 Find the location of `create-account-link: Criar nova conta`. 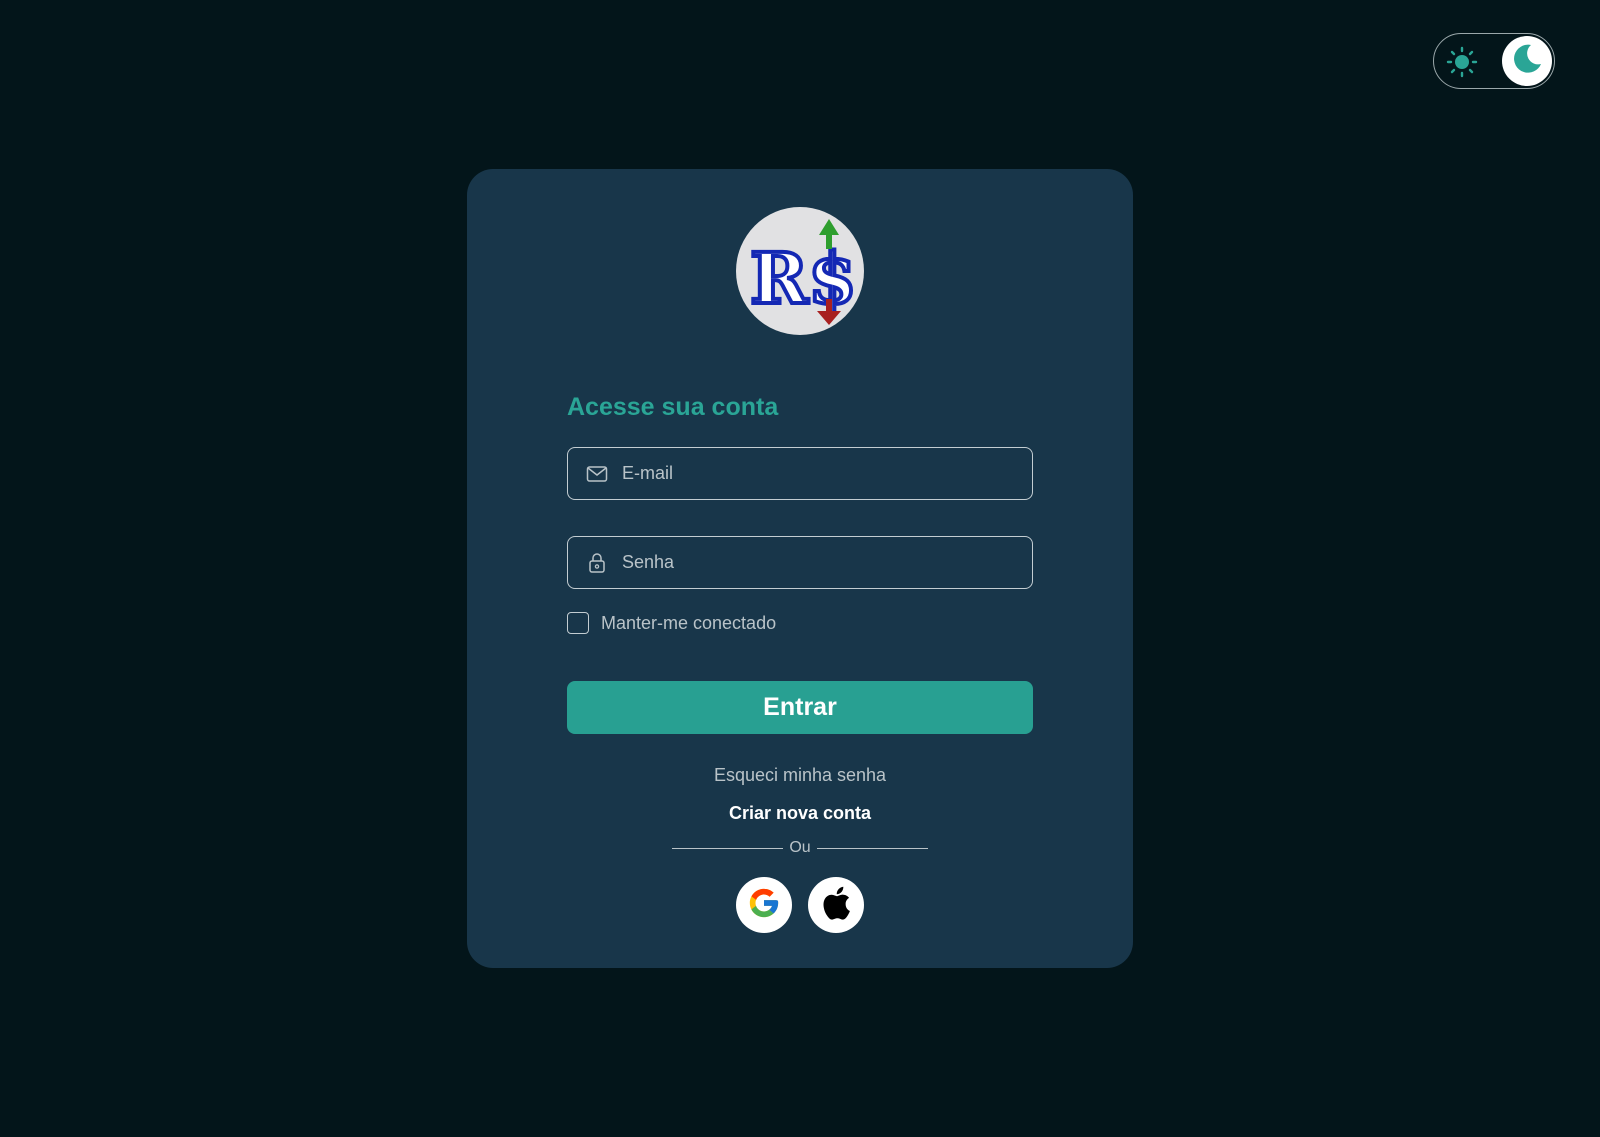

create-account-link: Criar nova conta is located at coordinates (800, 813).